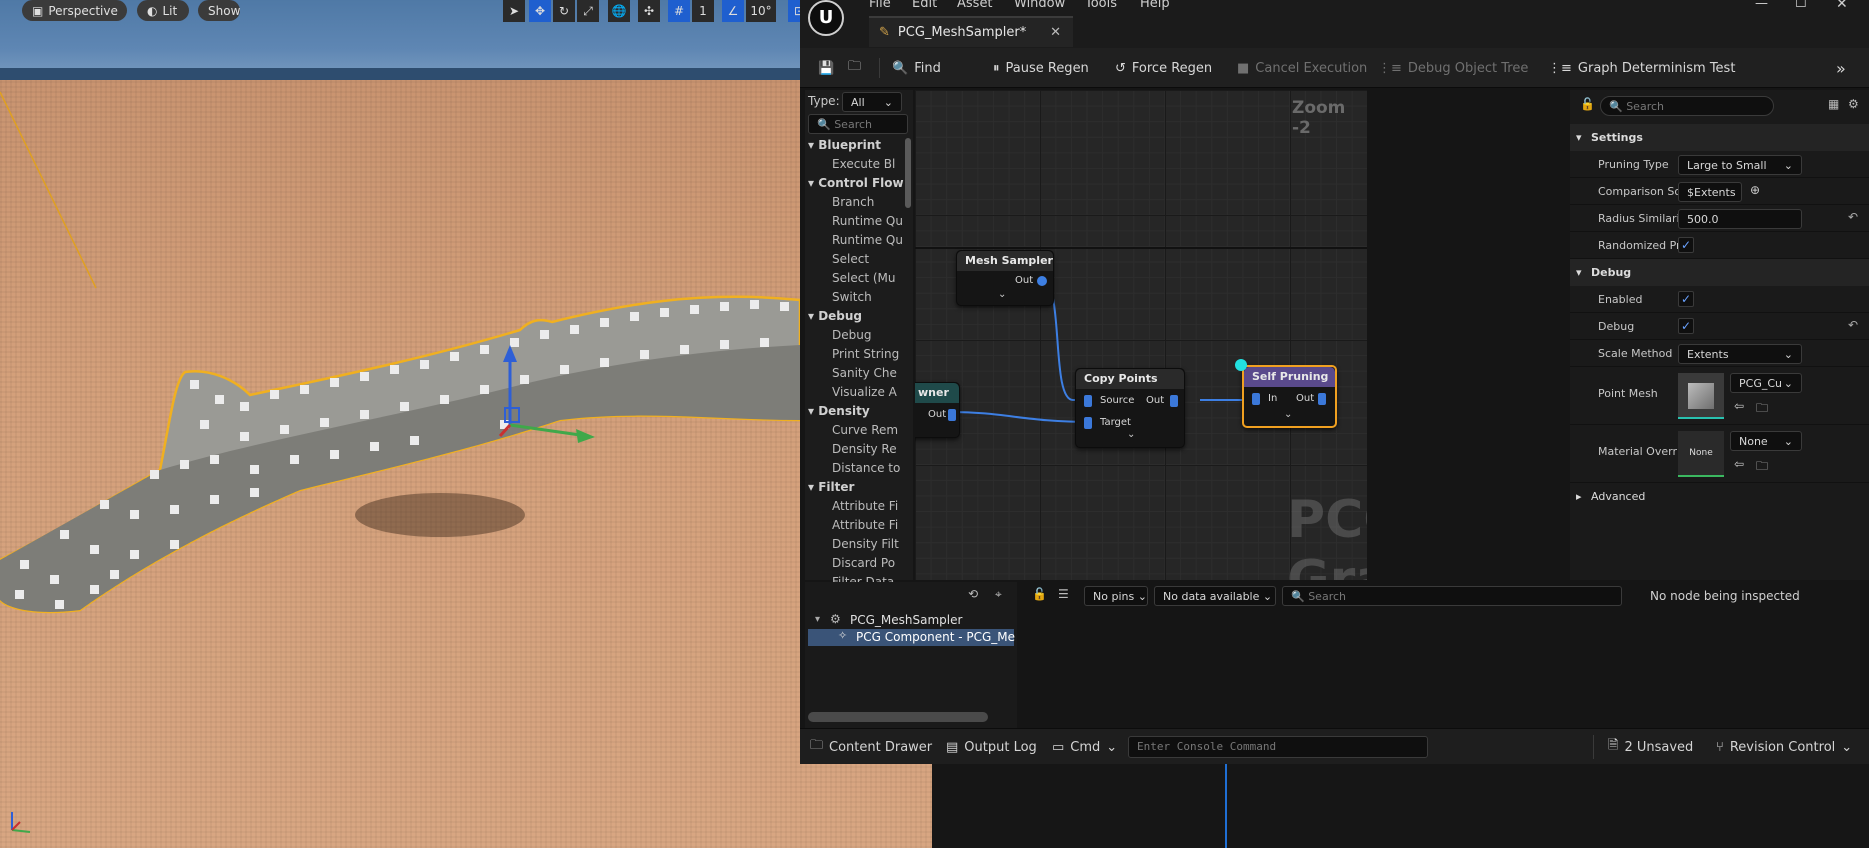 This screenshot has width=1869, height=848. What do you see at coordinates (869, 259) in the screenshot?
I see `palette-item: Select` at bounding box center [869, 259].